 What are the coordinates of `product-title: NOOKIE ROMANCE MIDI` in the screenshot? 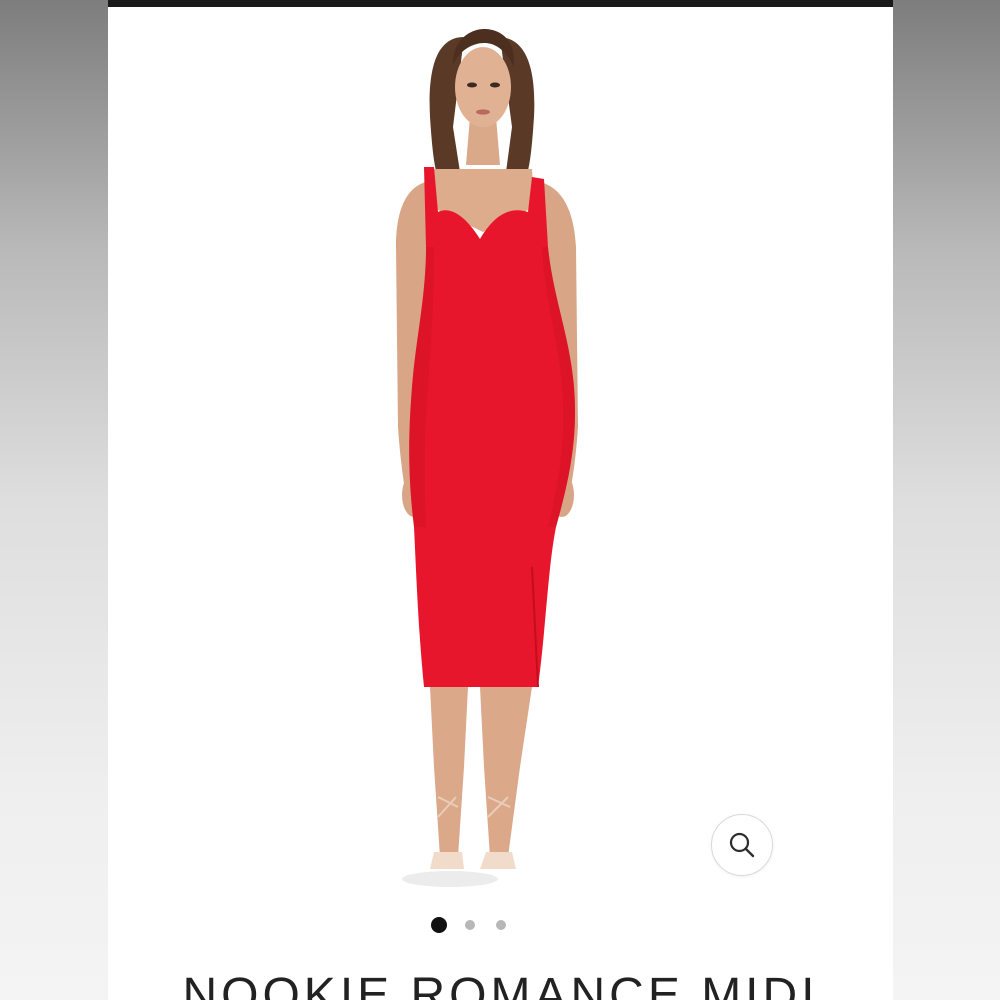 It's located at (500, 984).